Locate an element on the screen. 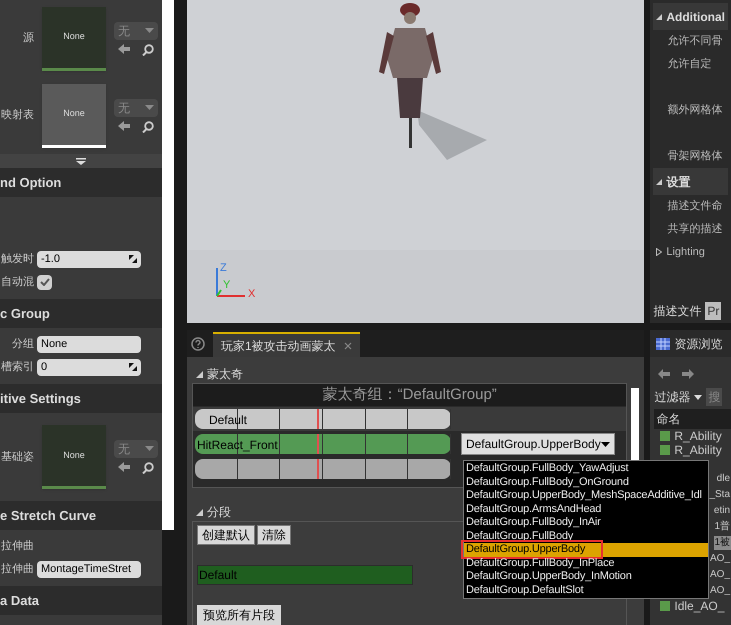  editor-tab: 玩家1被攻击动画蒙太 is located at coordinates (286, 344).